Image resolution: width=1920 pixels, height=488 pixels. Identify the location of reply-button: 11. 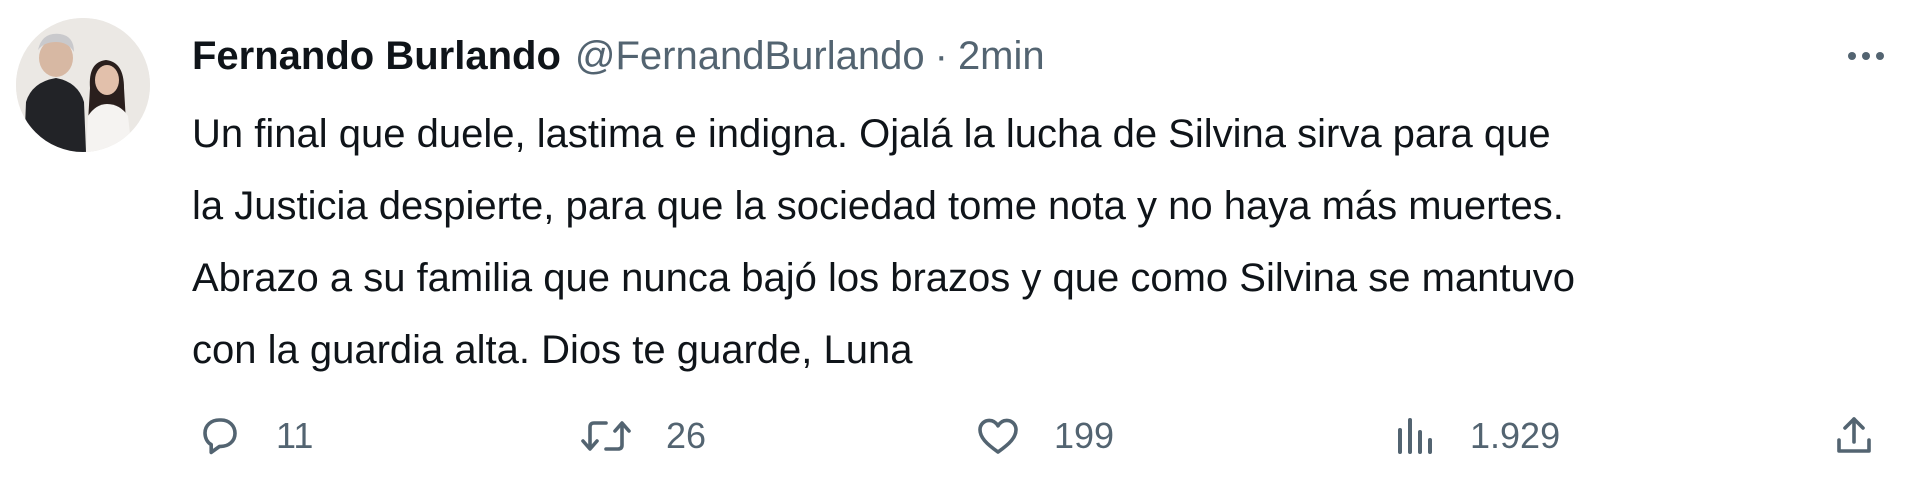
(254, 436).